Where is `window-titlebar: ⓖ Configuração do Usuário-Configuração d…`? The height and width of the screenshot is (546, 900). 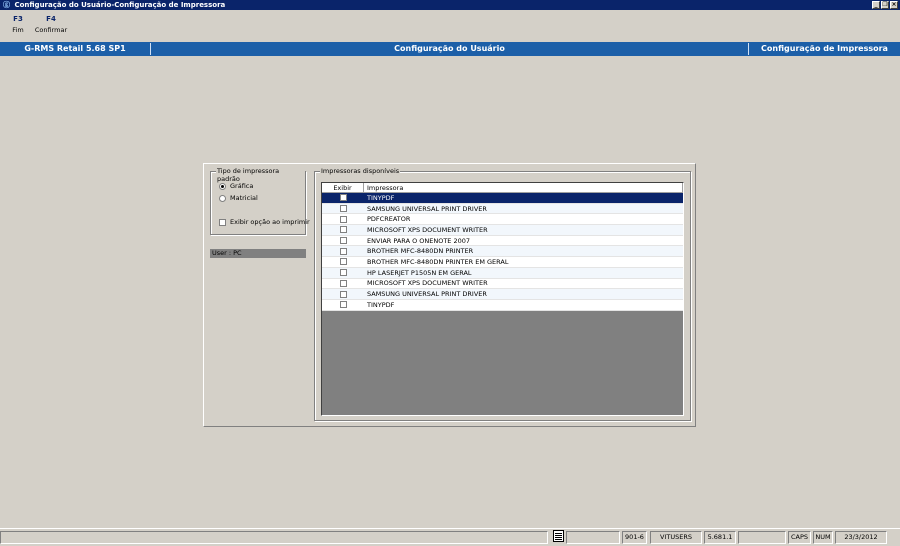
window-titlebar: ⓖ Configuração do Usuário-Configuração d… is located at coordinates (450, 5).